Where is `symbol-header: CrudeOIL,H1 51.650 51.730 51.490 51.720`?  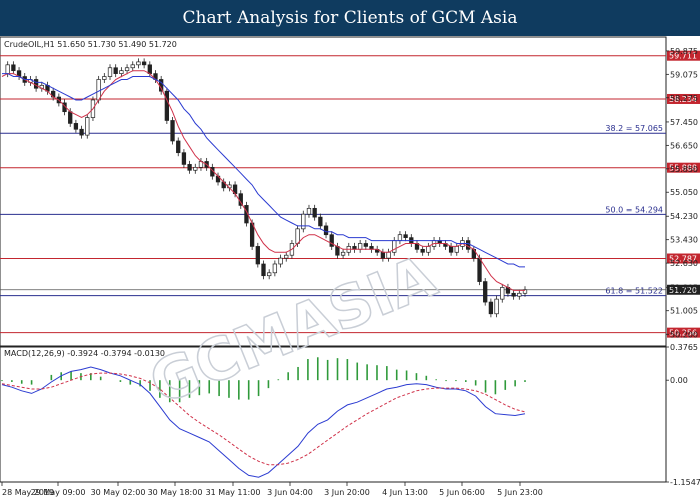 symbol-header: CrudeOIL,H1 51.650 51.730 51.490 51.720 is located at coordinates (90, 44).